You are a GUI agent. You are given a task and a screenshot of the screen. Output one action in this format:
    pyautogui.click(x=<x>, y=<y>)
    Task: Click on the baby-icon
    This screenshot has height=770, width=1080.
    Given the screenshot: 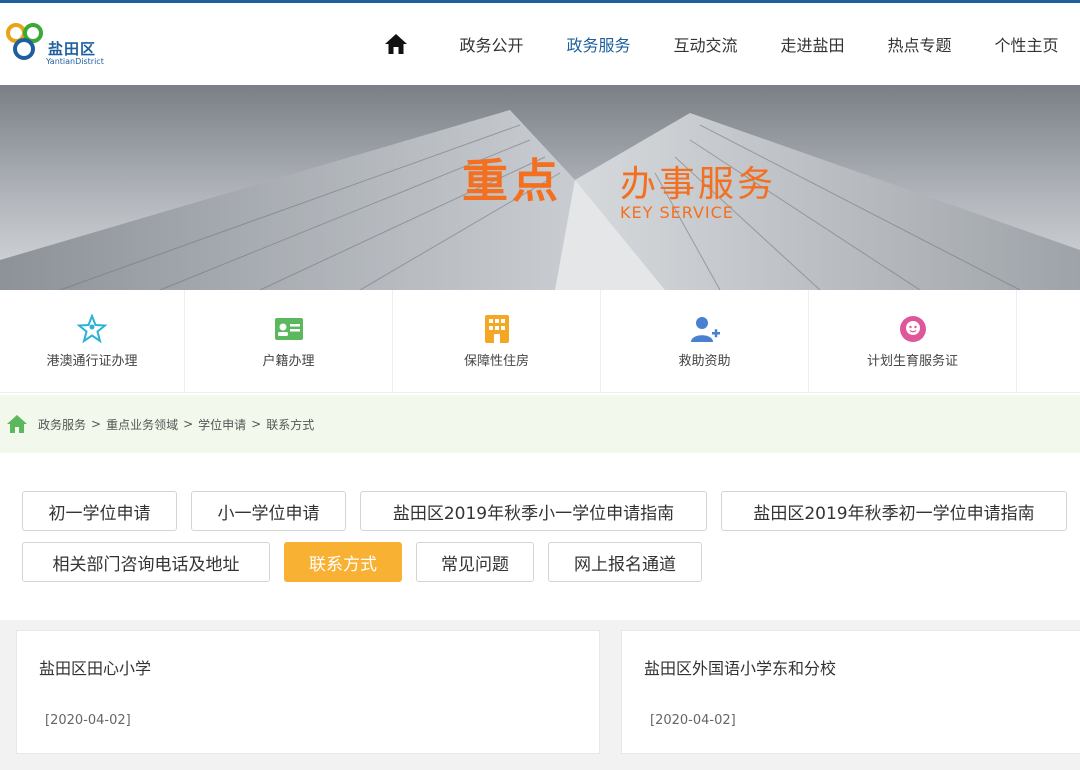 What is the action you would take?
    pyautogui.click(x=913, y=329)
    